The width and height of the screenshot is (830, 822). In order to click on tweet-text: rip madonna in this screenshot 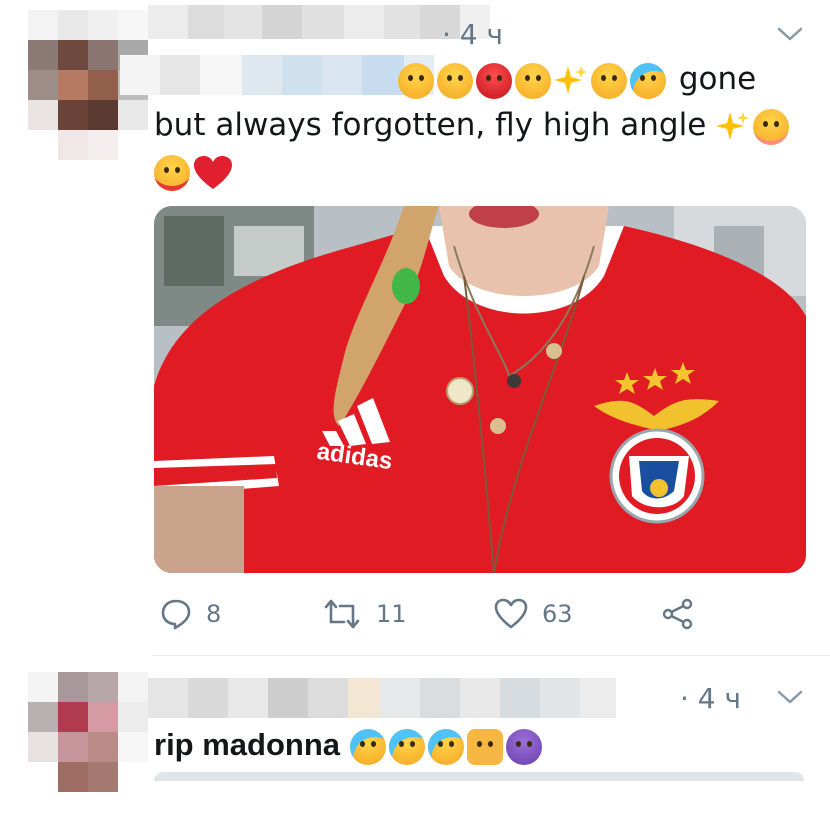, I will do `click(349, 745)`.